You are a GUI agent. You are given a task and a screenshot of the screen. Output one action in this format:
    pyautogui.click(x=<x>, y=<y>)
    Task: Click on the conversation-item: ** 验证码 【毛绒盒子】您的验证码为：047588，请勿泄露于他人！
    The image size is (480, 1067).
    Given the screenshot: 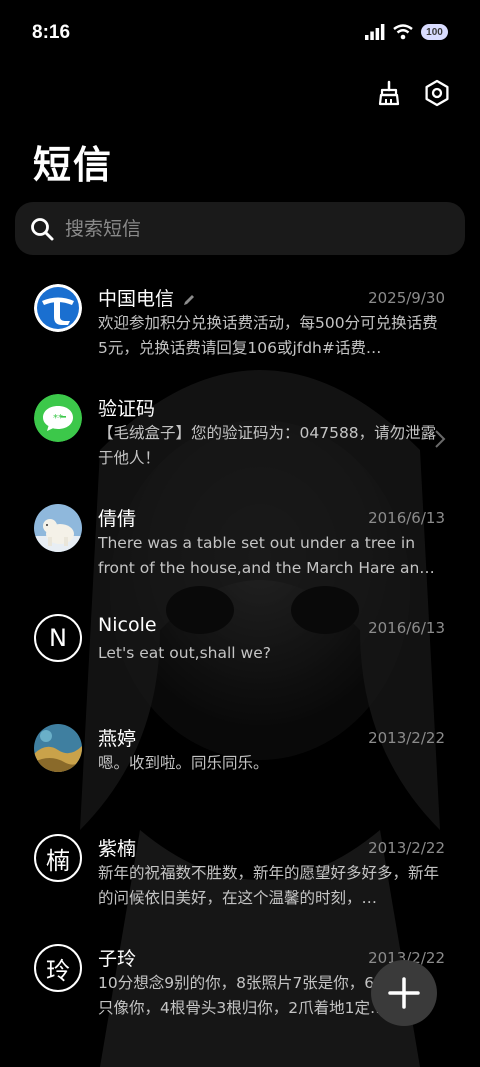 What is the action you would take?
    pyautogui.click(x=240, y=440)
    